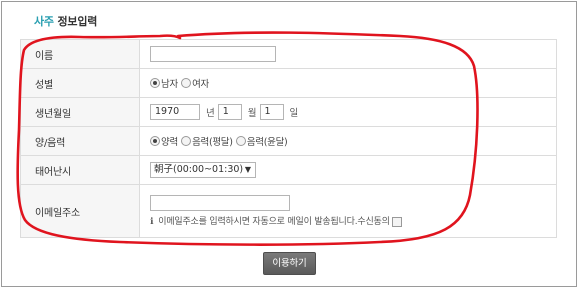 This screenshot has width=580, height=290. Describe the element at coordinates (77, 21) in the screenshot. I see `title-rest: 정보입력` at that location.